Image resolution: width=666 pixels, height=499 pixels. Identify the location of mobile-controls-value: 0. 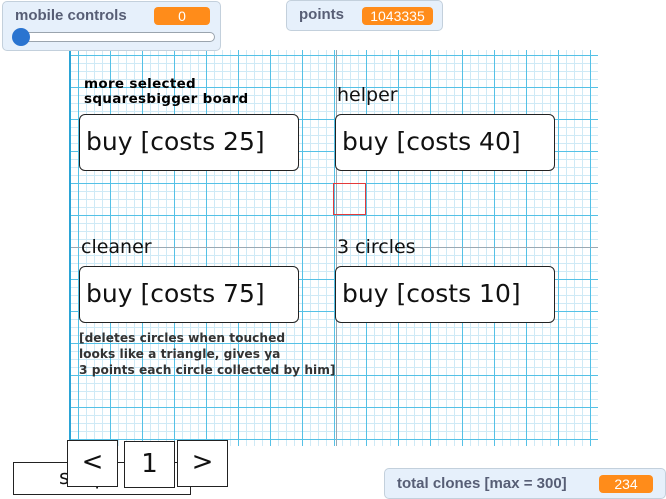
(182, 16).